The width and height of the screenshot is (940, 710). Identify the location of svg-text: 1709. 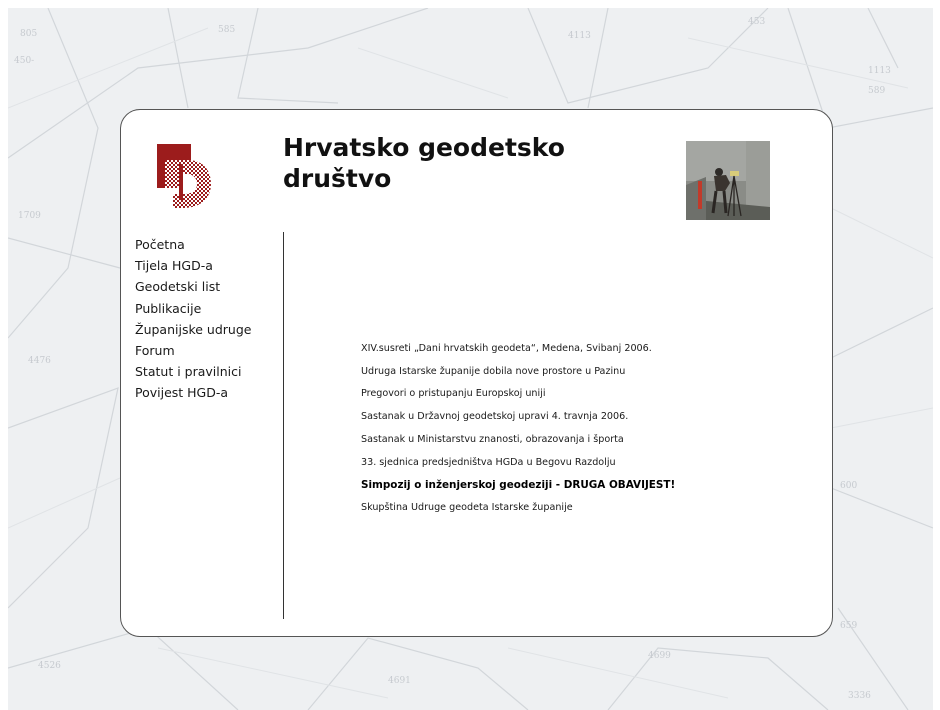
(29, 216).